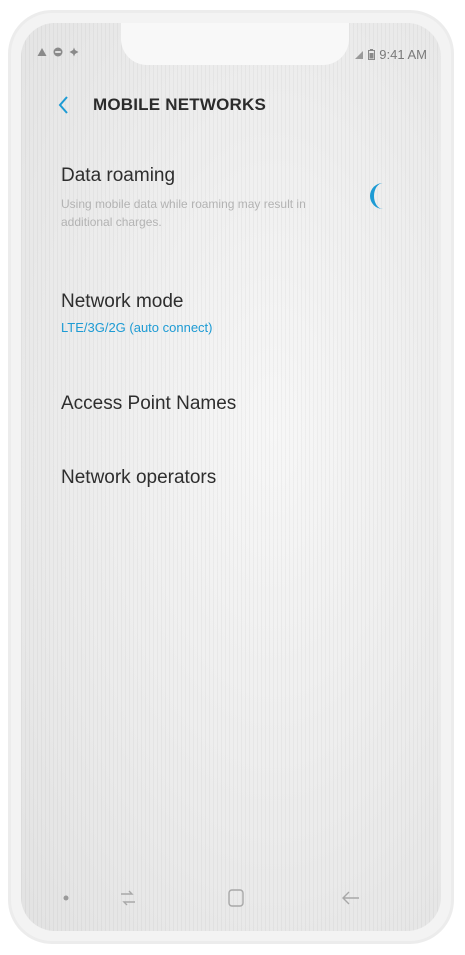 The image size is (465, 955). What do you see at coordinates (376, 196) in the screenshot?
I see `data-roaming-toggle` at bounding box center [376, 196].